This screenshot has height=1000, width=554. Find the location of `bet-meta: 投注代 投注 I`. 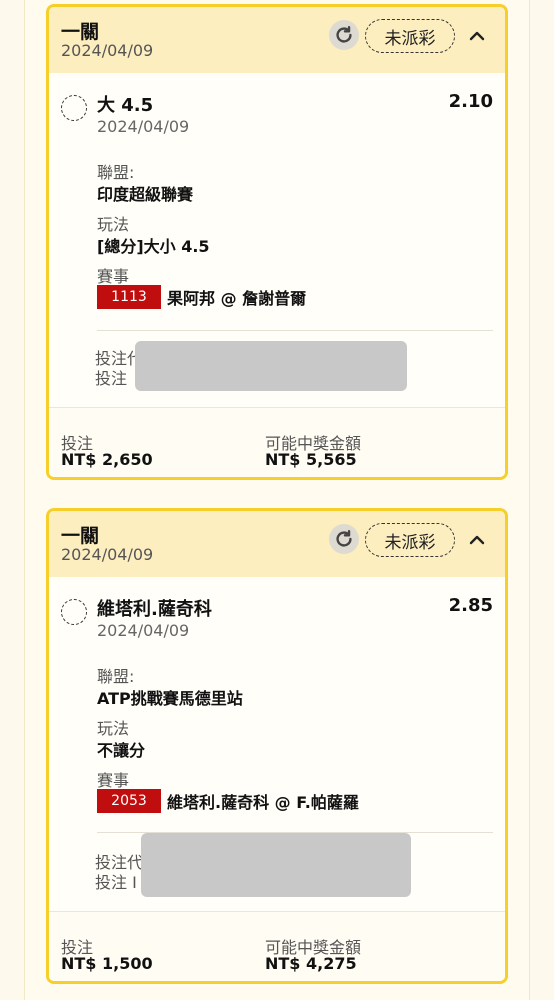

bet-meta: 投注代 投注 I is located at coordinates (119, 873).